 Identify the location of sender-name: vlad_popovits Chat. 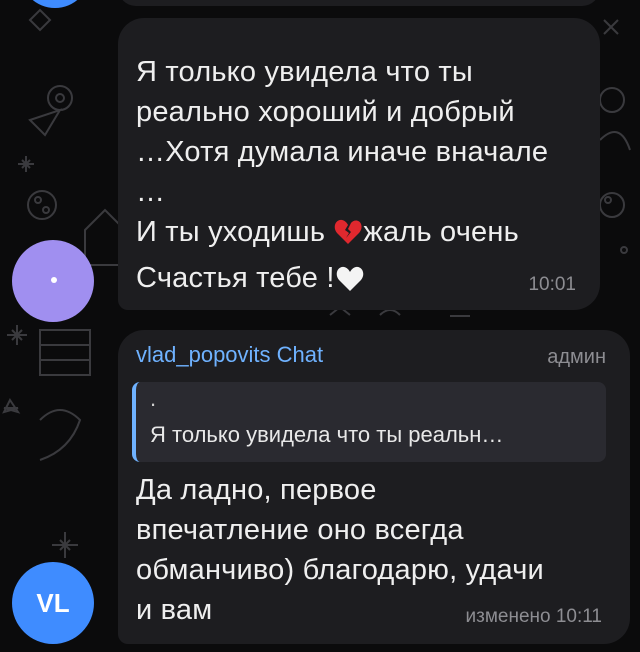
(229, 355).